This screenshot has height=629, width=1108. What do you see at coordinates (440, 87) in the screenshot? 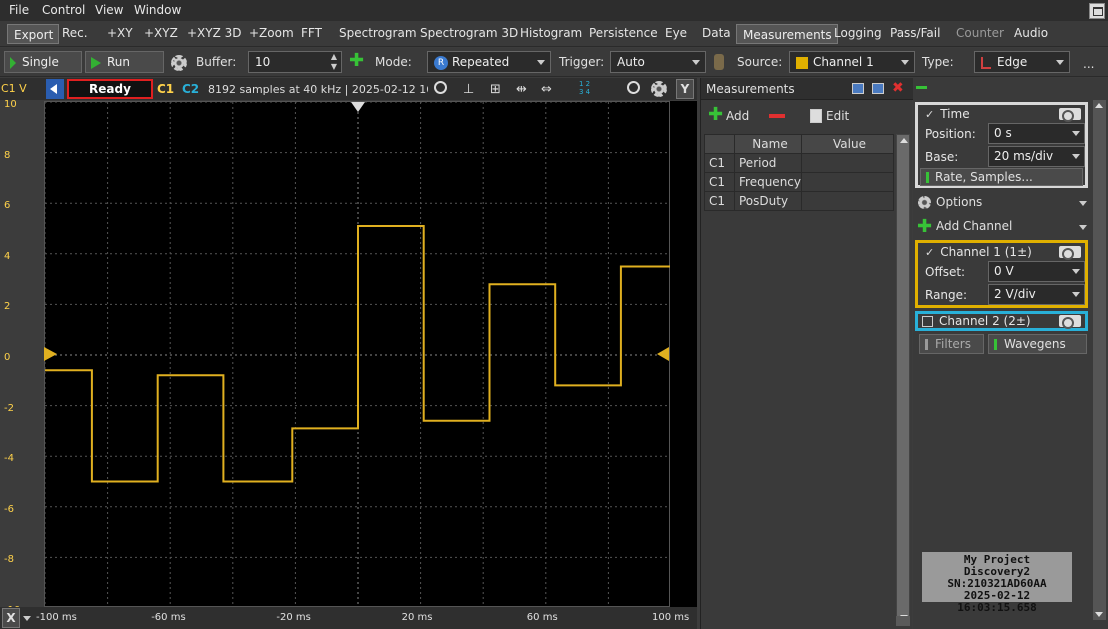
I see `zoom-icon` at bounding box center [440, 87].